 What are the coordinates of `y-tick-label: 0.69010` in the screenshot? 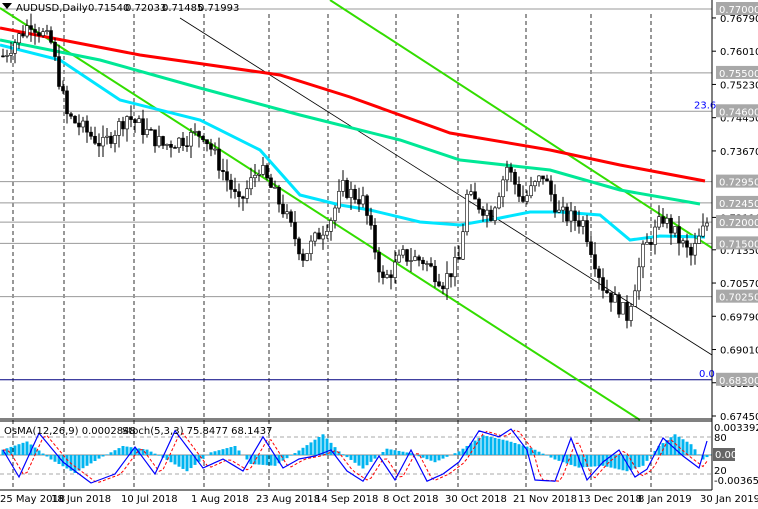 It's located at (739, 351).